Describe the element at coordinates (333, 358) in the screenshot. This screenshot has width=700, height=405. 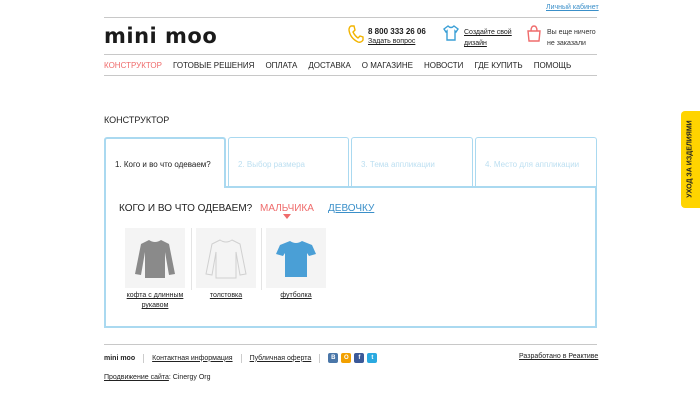
I see `vk-icon: В` at that location.